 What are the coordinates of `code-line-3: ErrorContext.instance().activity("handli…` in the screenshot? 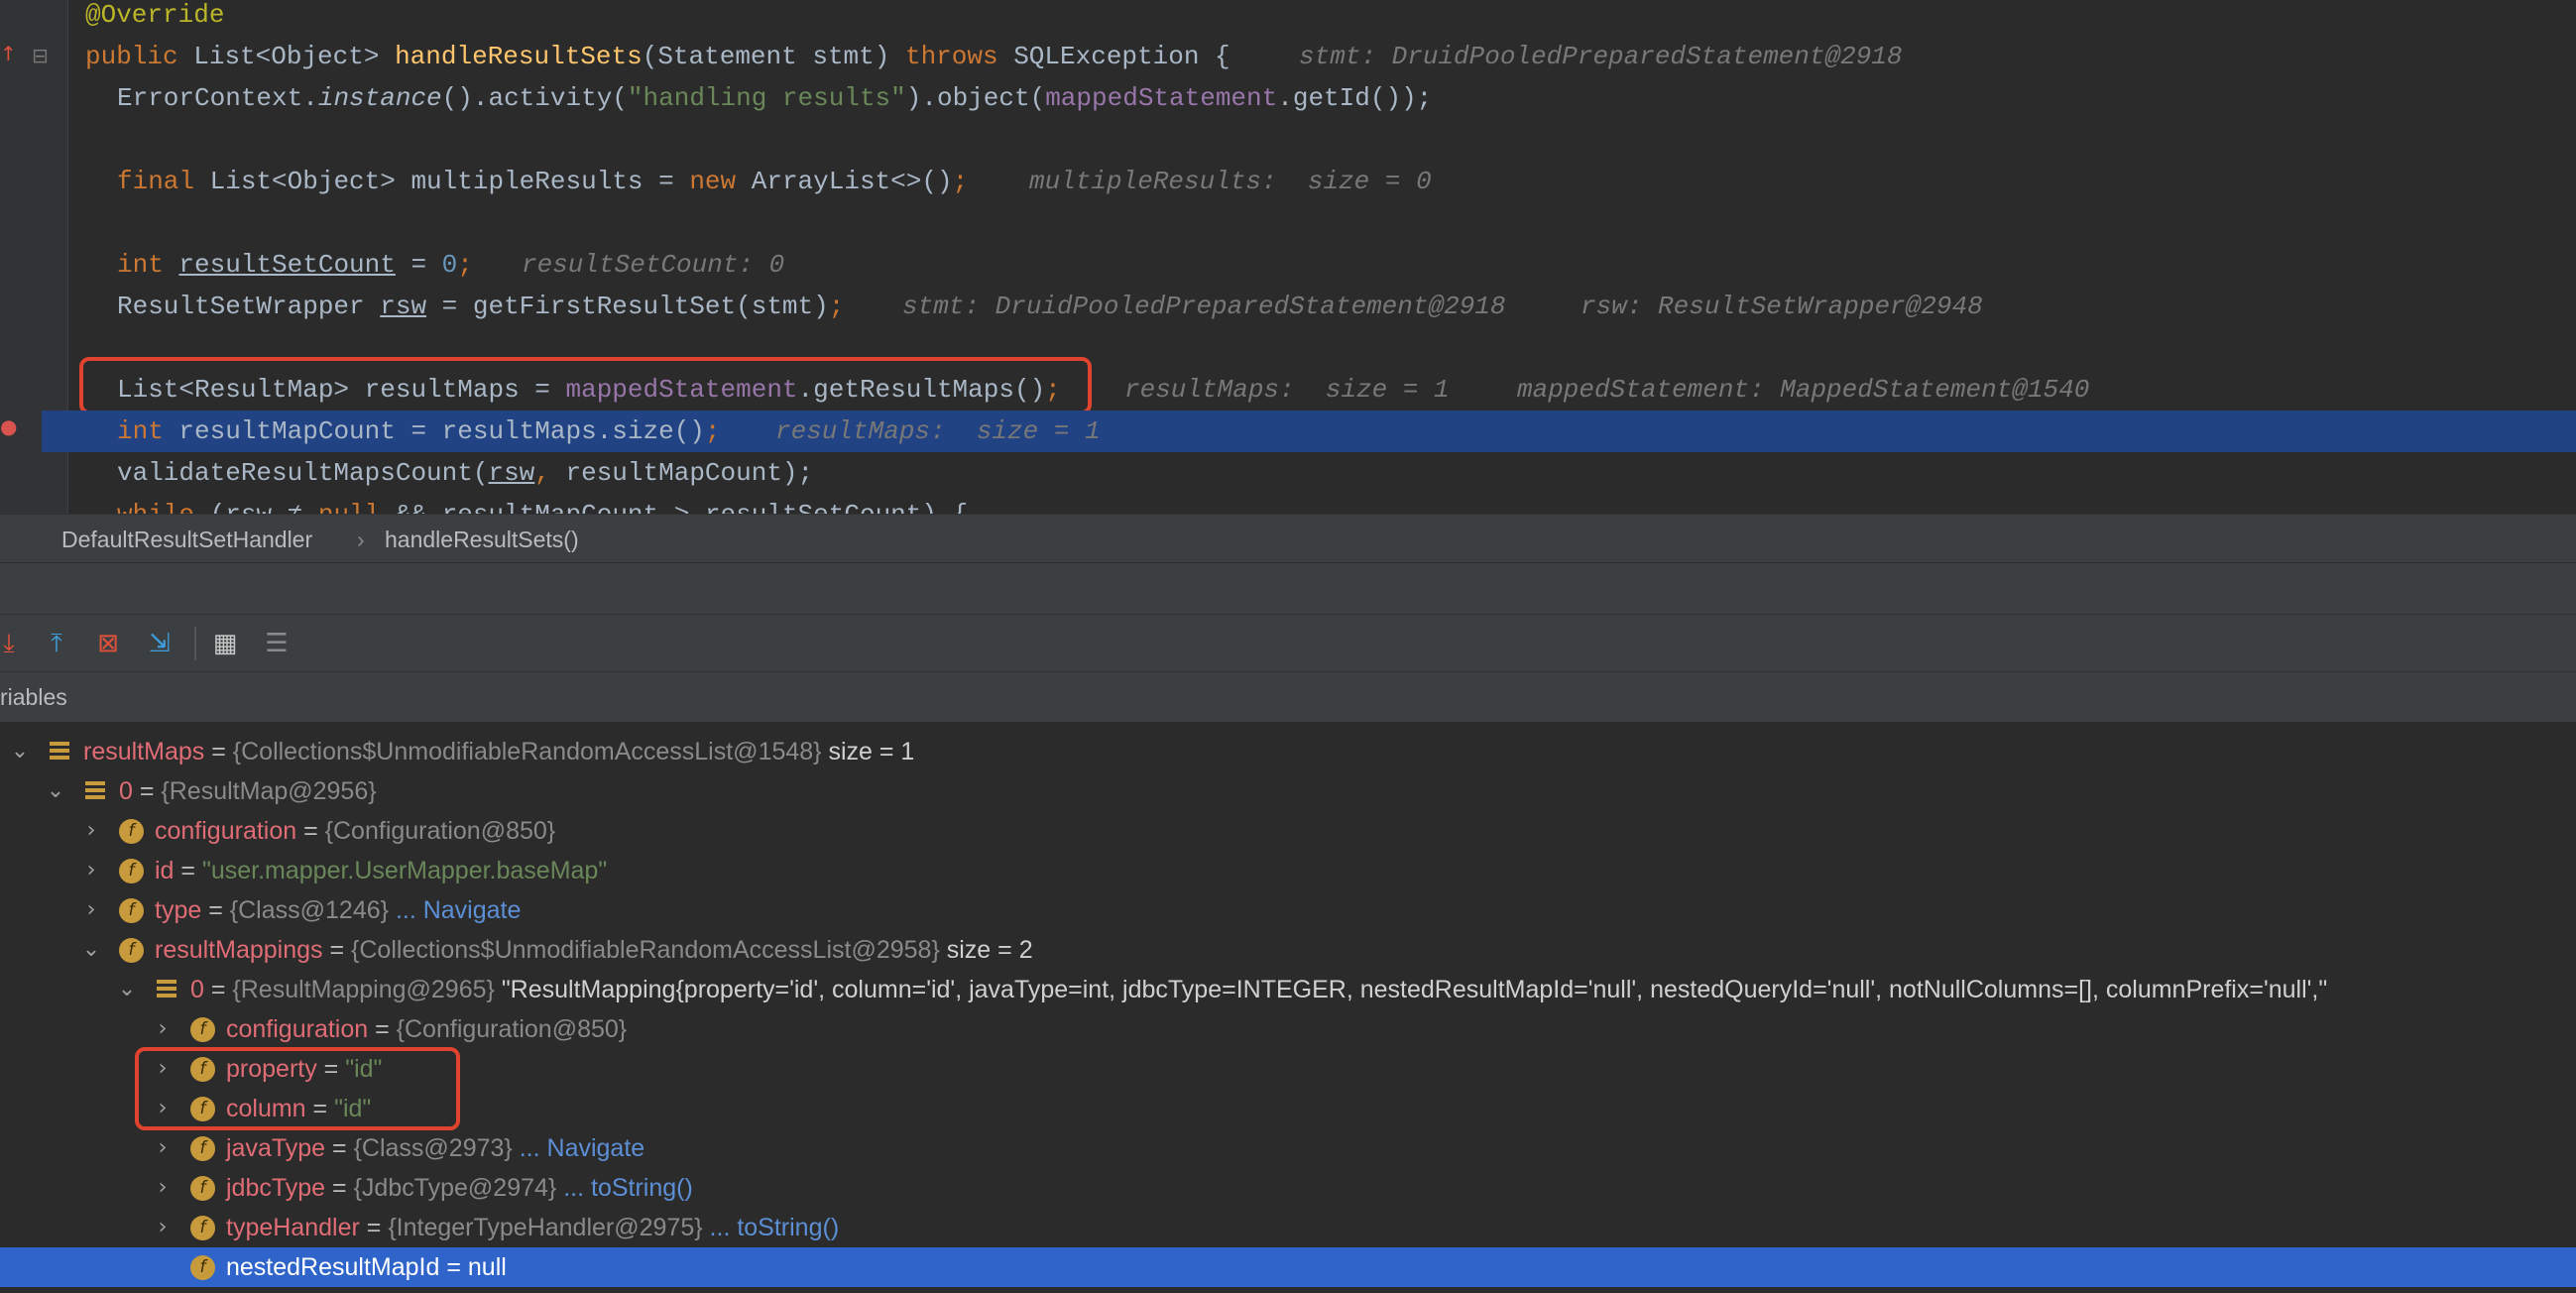 It's located at (1288, 98).